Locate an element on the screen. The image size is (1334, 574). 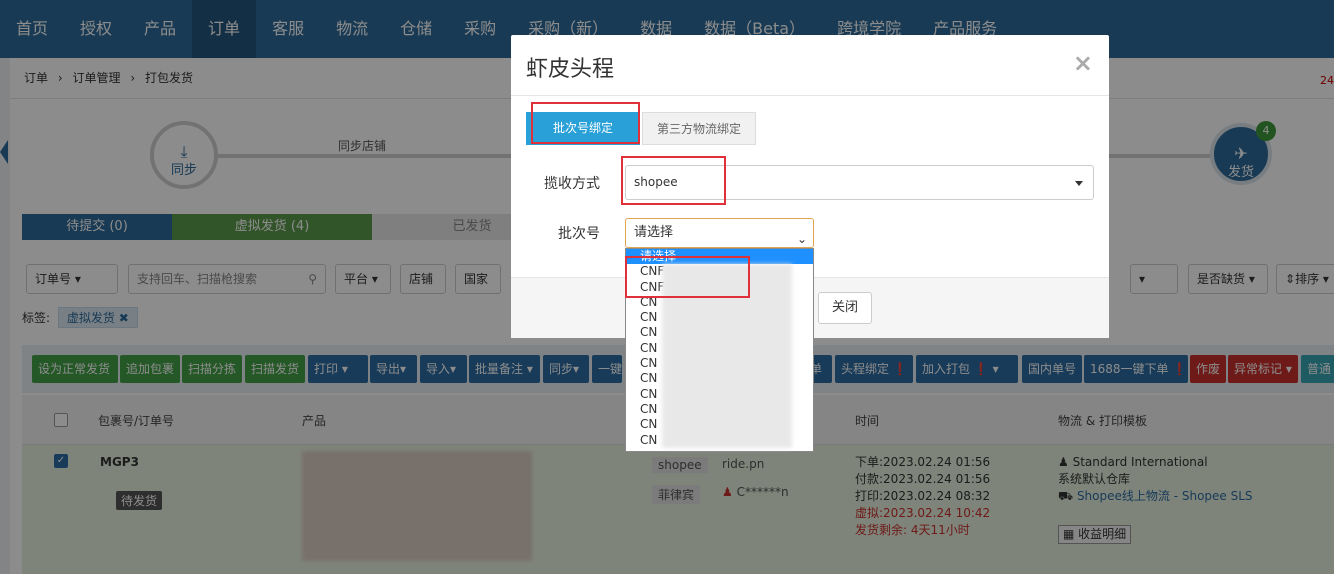
batch-select: 请选择 ⌄ is located at coordinates (719, 233).